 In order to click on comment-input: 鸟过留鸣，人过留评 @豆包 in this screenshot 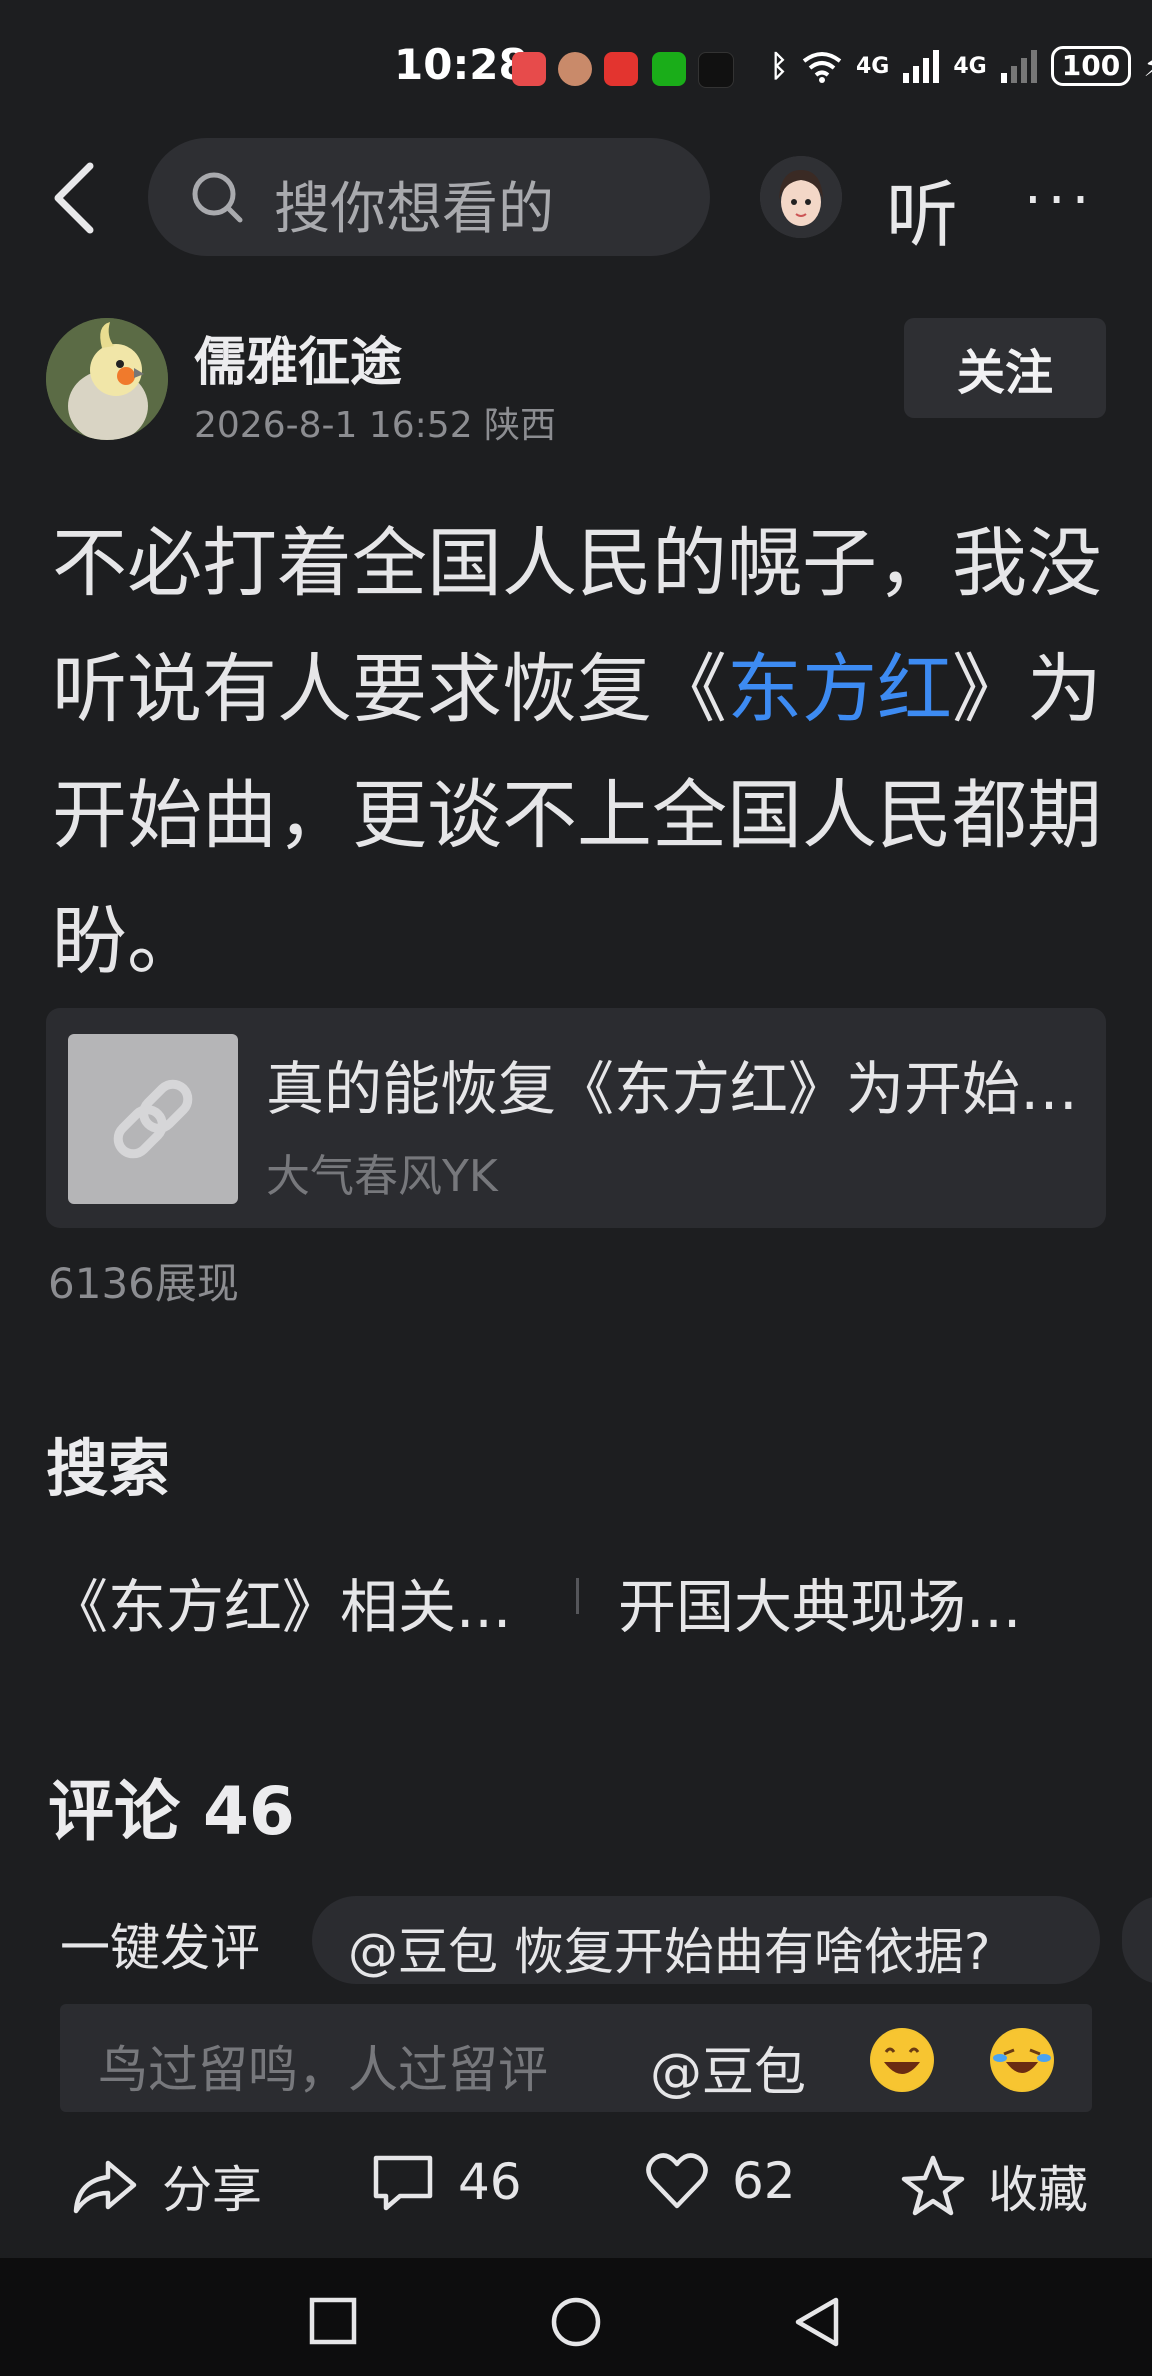, I will do `click(576, 2058)`.